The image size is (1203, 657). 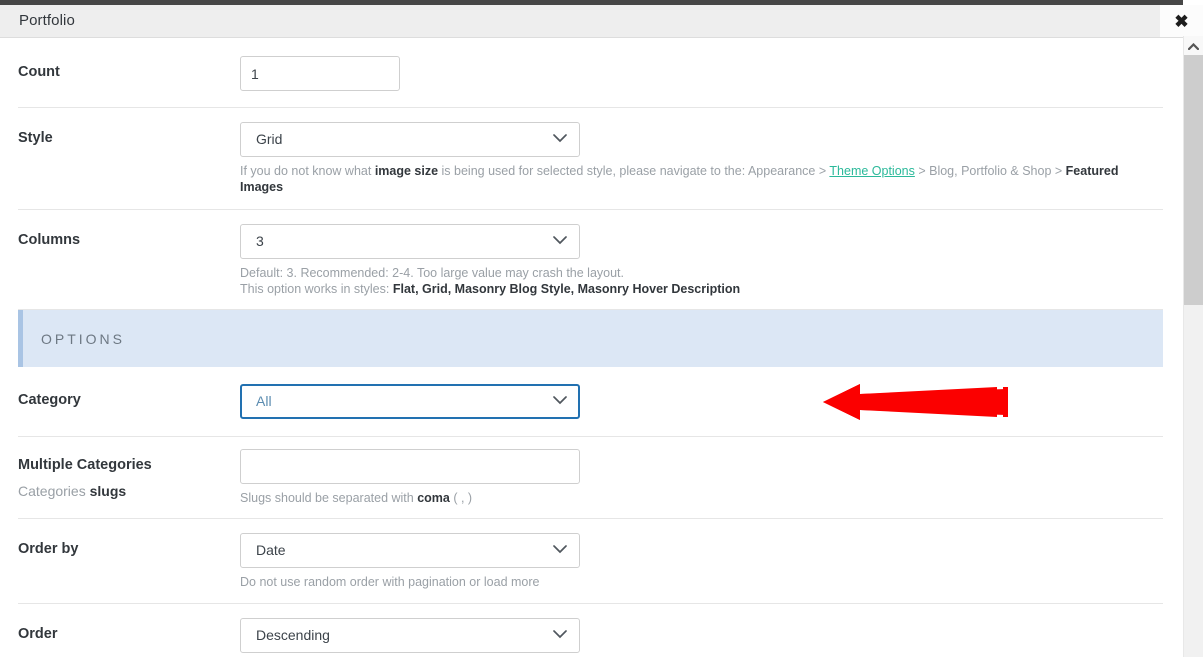 I want to click on close-icon: ✖, so click(x=1181, y=21).